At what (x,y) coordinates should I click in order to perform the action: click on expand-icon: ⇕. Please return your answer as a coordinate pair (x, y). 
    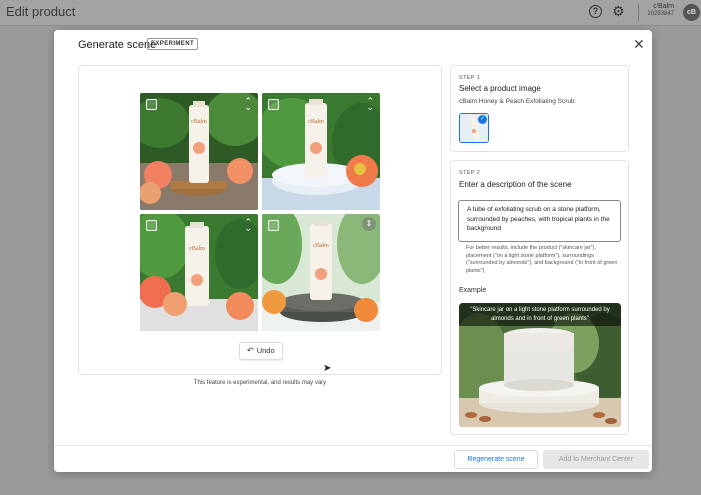
    Looking at the image, I should click on (369, 224).